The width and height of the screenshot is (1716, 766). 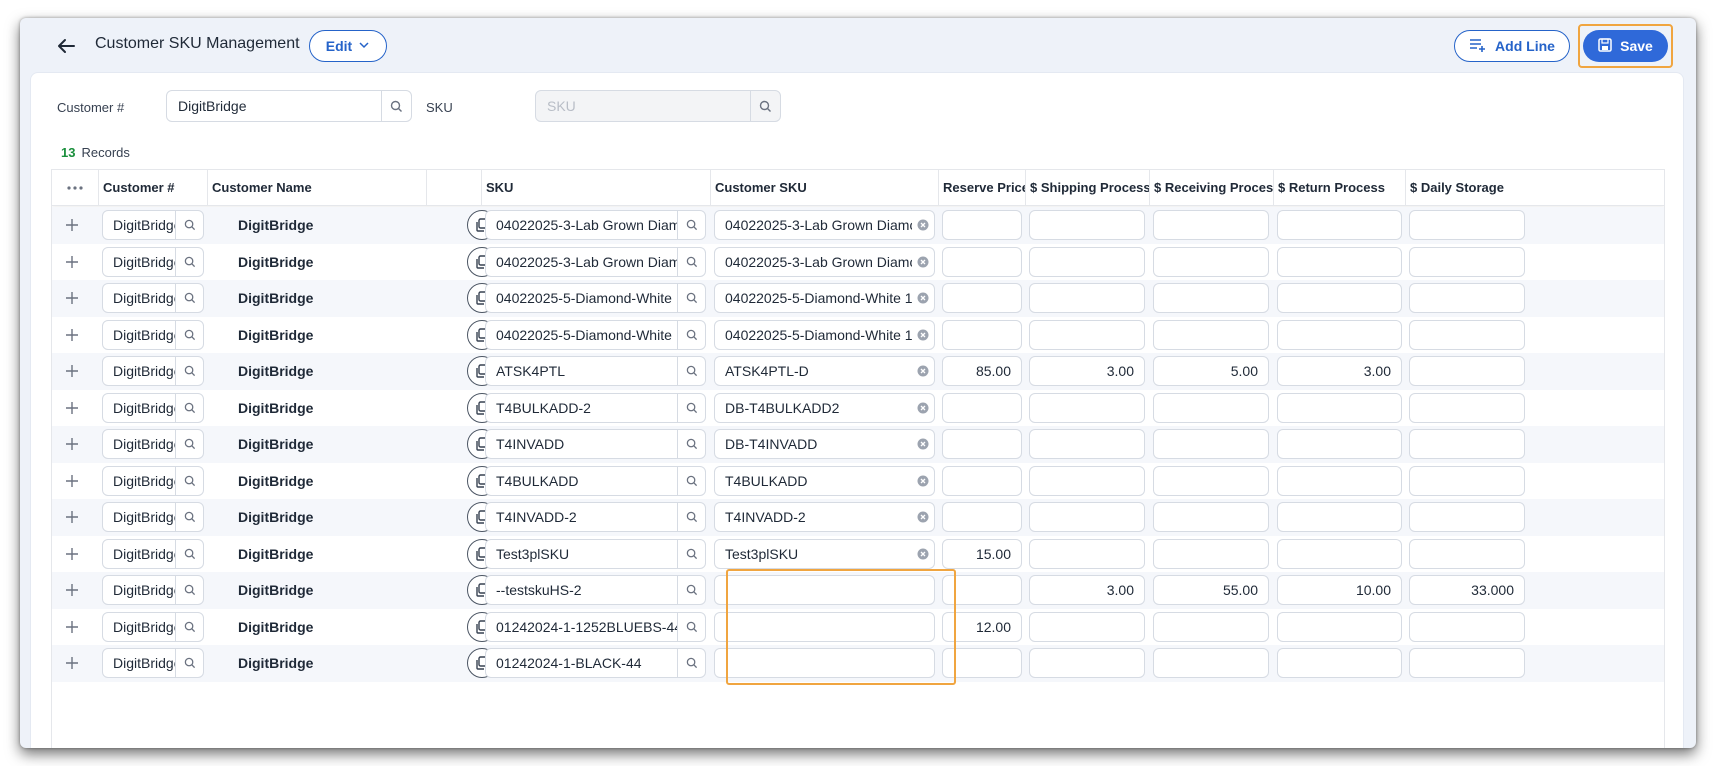 I want to click on row-sku-field: T4INVADD, so click(x=595, y=444).